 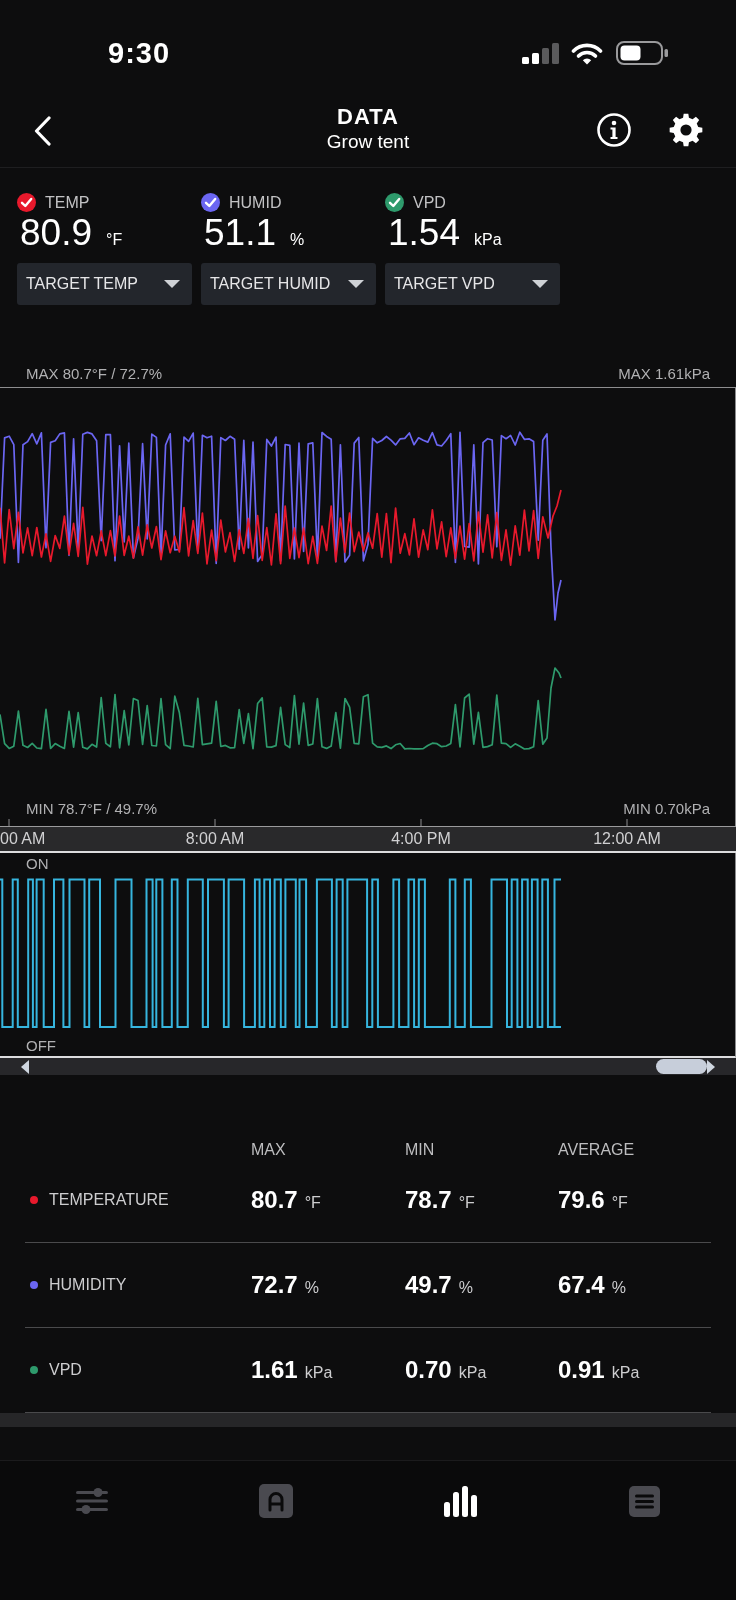 What do you see at coordinates (92, 809) in the screenshot?
I see `min-label: MIN 78.7°F / 49.7%` at bounding box center [92, 809].